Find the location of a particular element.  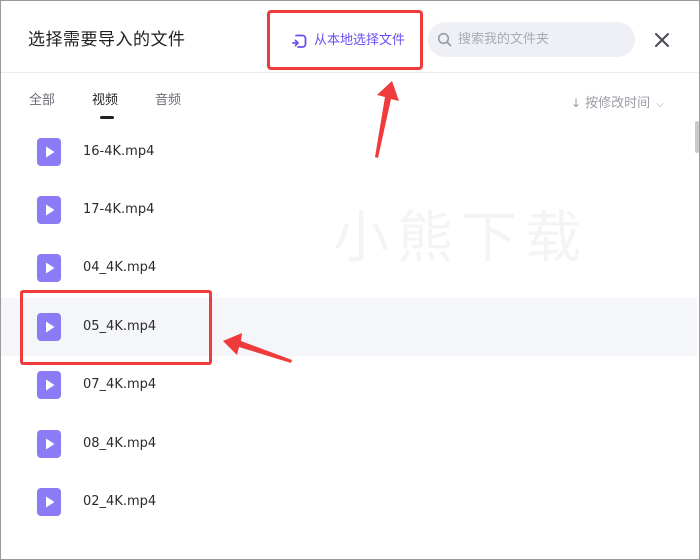

folder-import-icon is located at coordinates (299, 41).